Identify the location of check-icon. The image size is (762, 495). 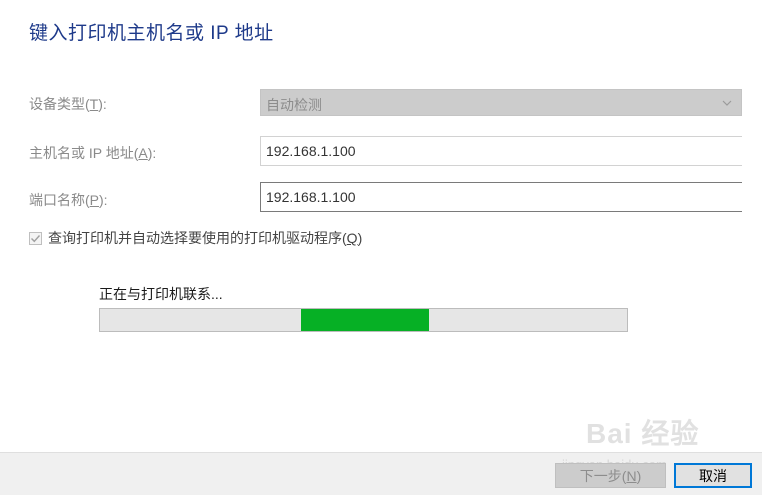
(36, 238).